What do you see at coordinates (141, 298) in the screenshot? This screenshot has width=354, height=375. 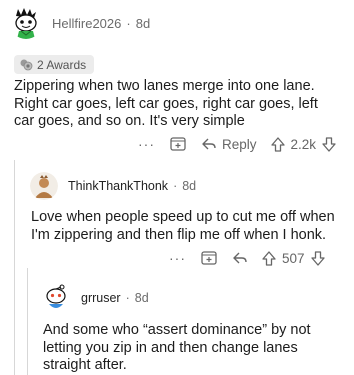 I see `comment-3-age: 8d` at bounding box center [141, 298].